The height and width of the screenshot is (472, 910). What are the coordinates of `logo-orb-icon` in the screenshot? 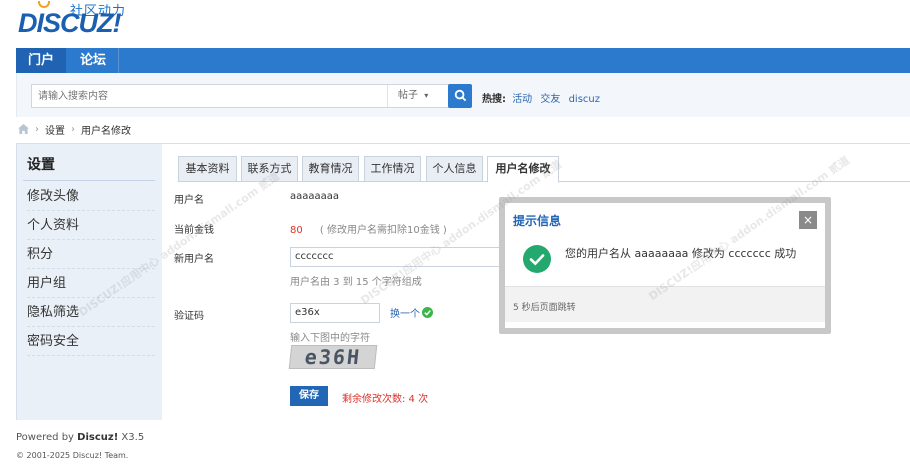 It's located at (44, 4).